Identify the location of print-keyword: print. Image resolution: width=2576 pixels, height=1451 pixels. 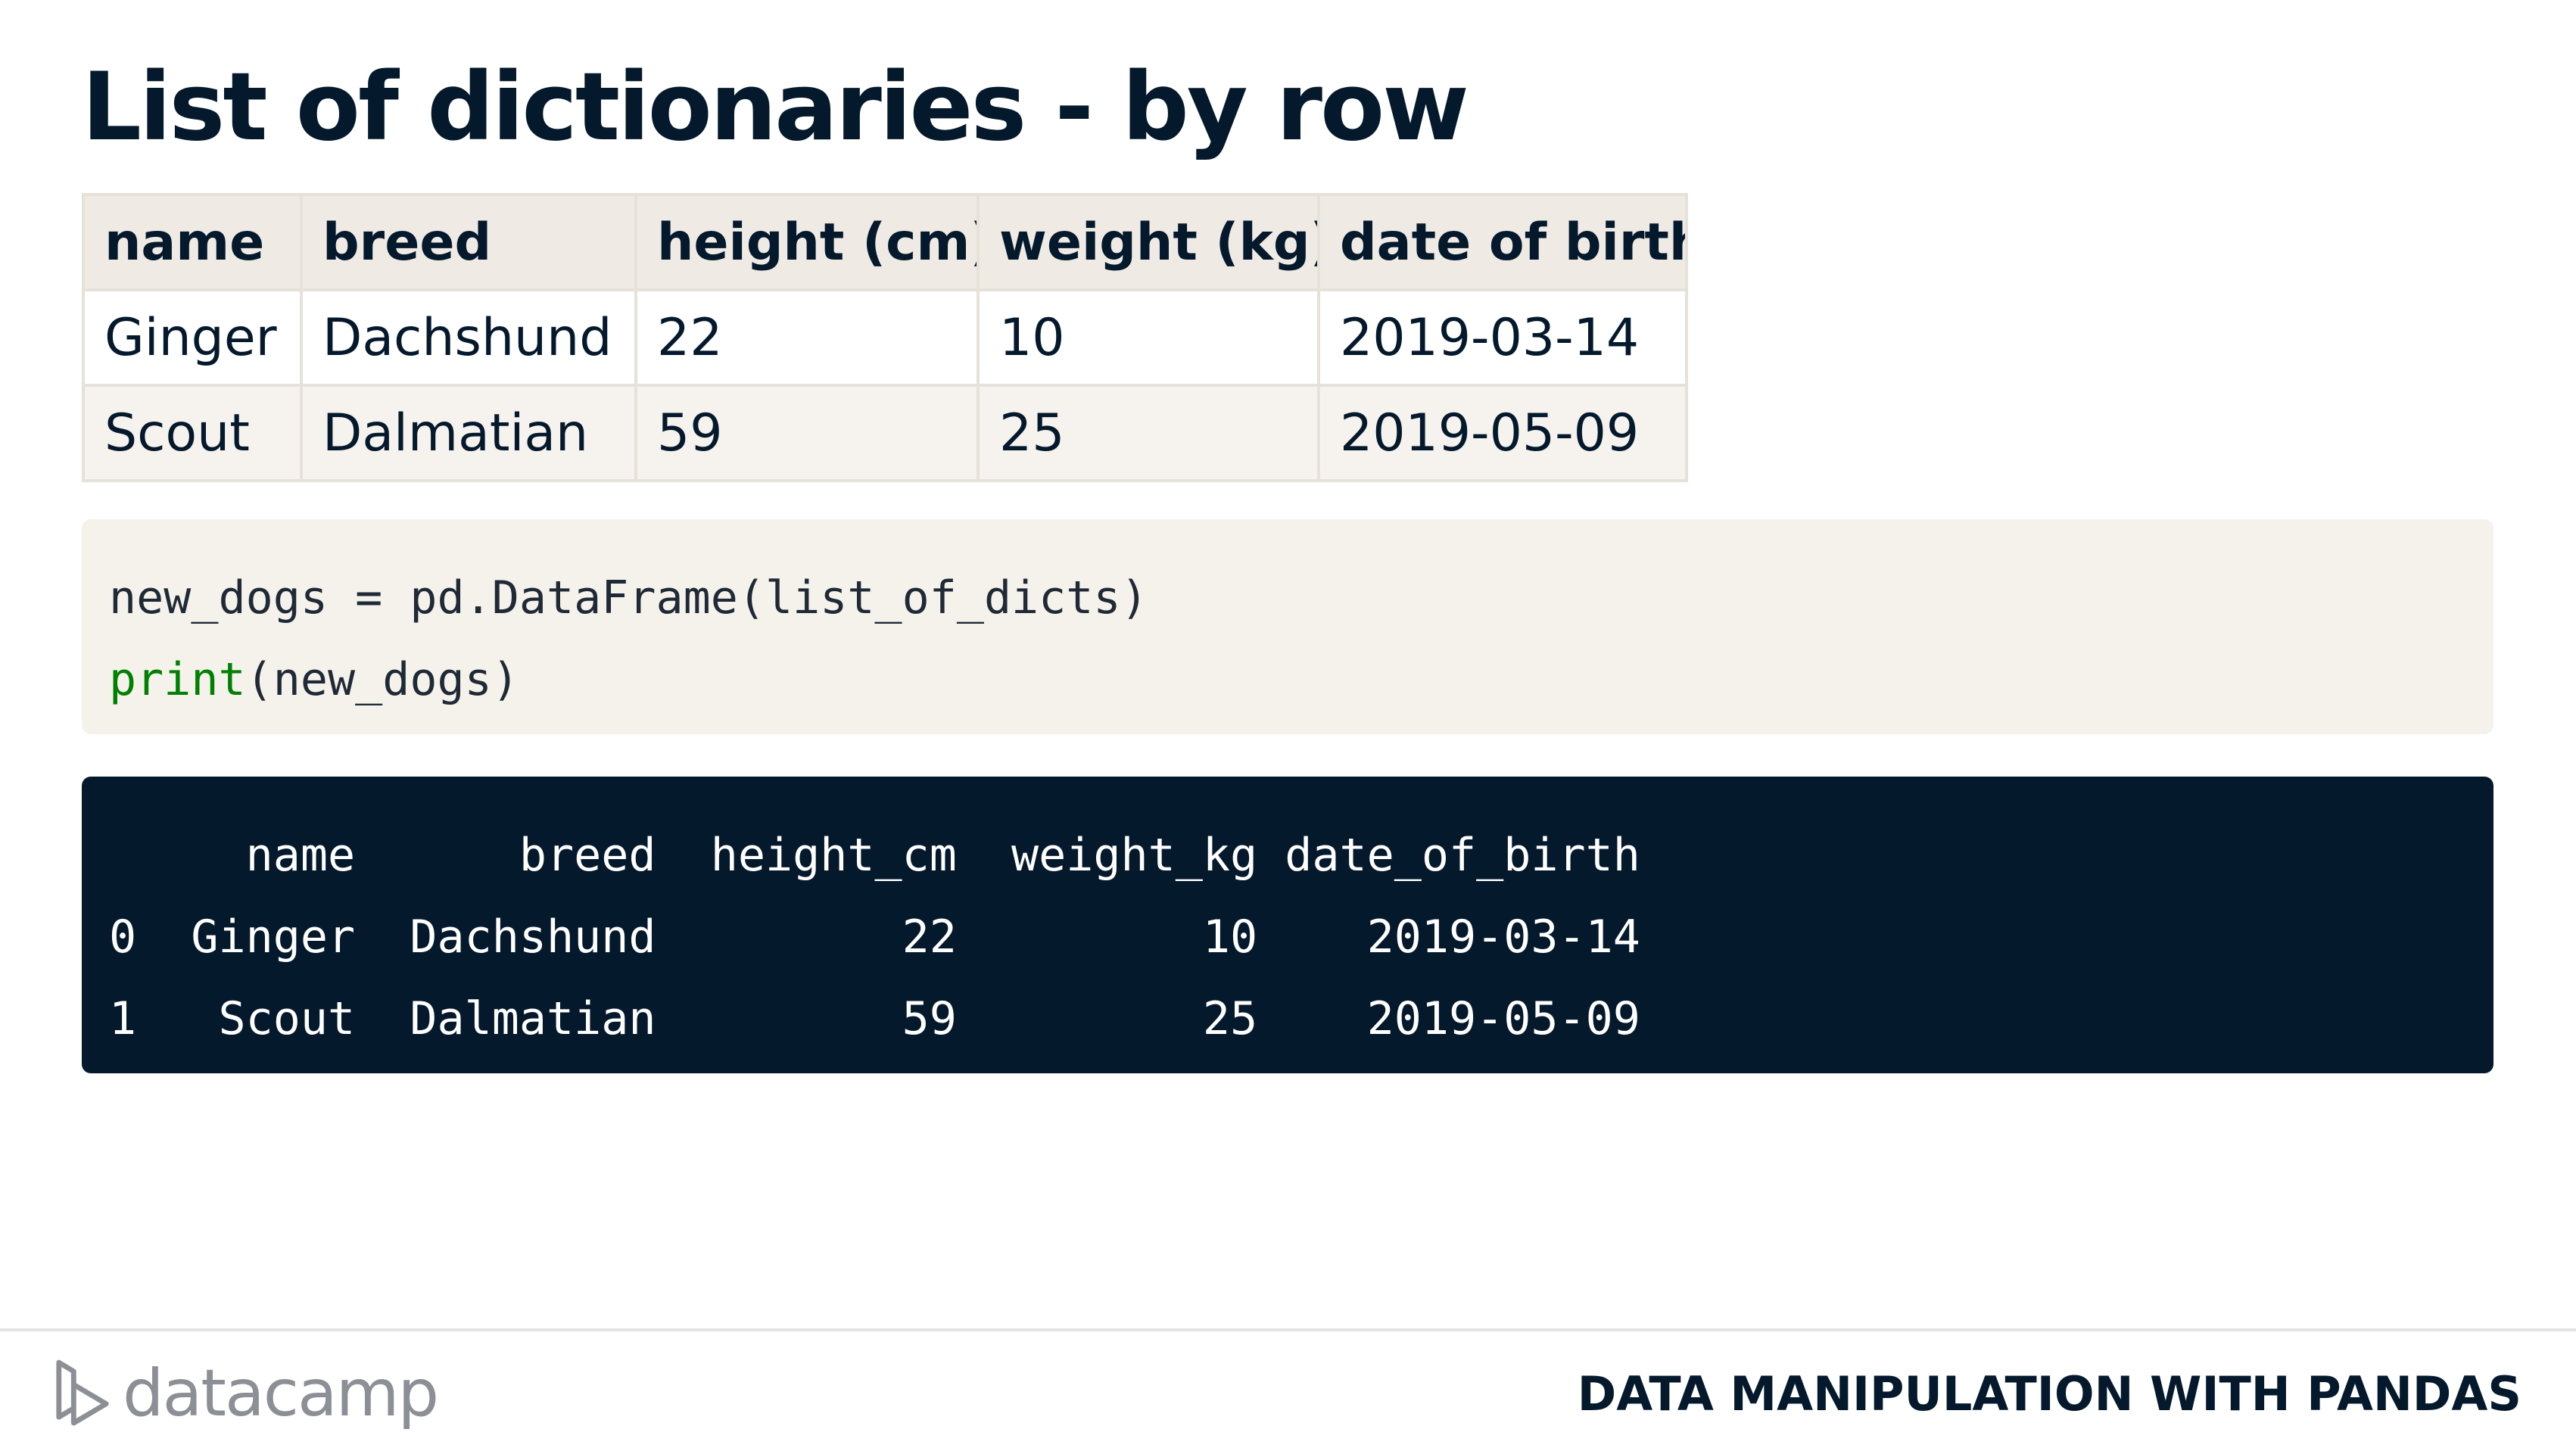
(177, 679).